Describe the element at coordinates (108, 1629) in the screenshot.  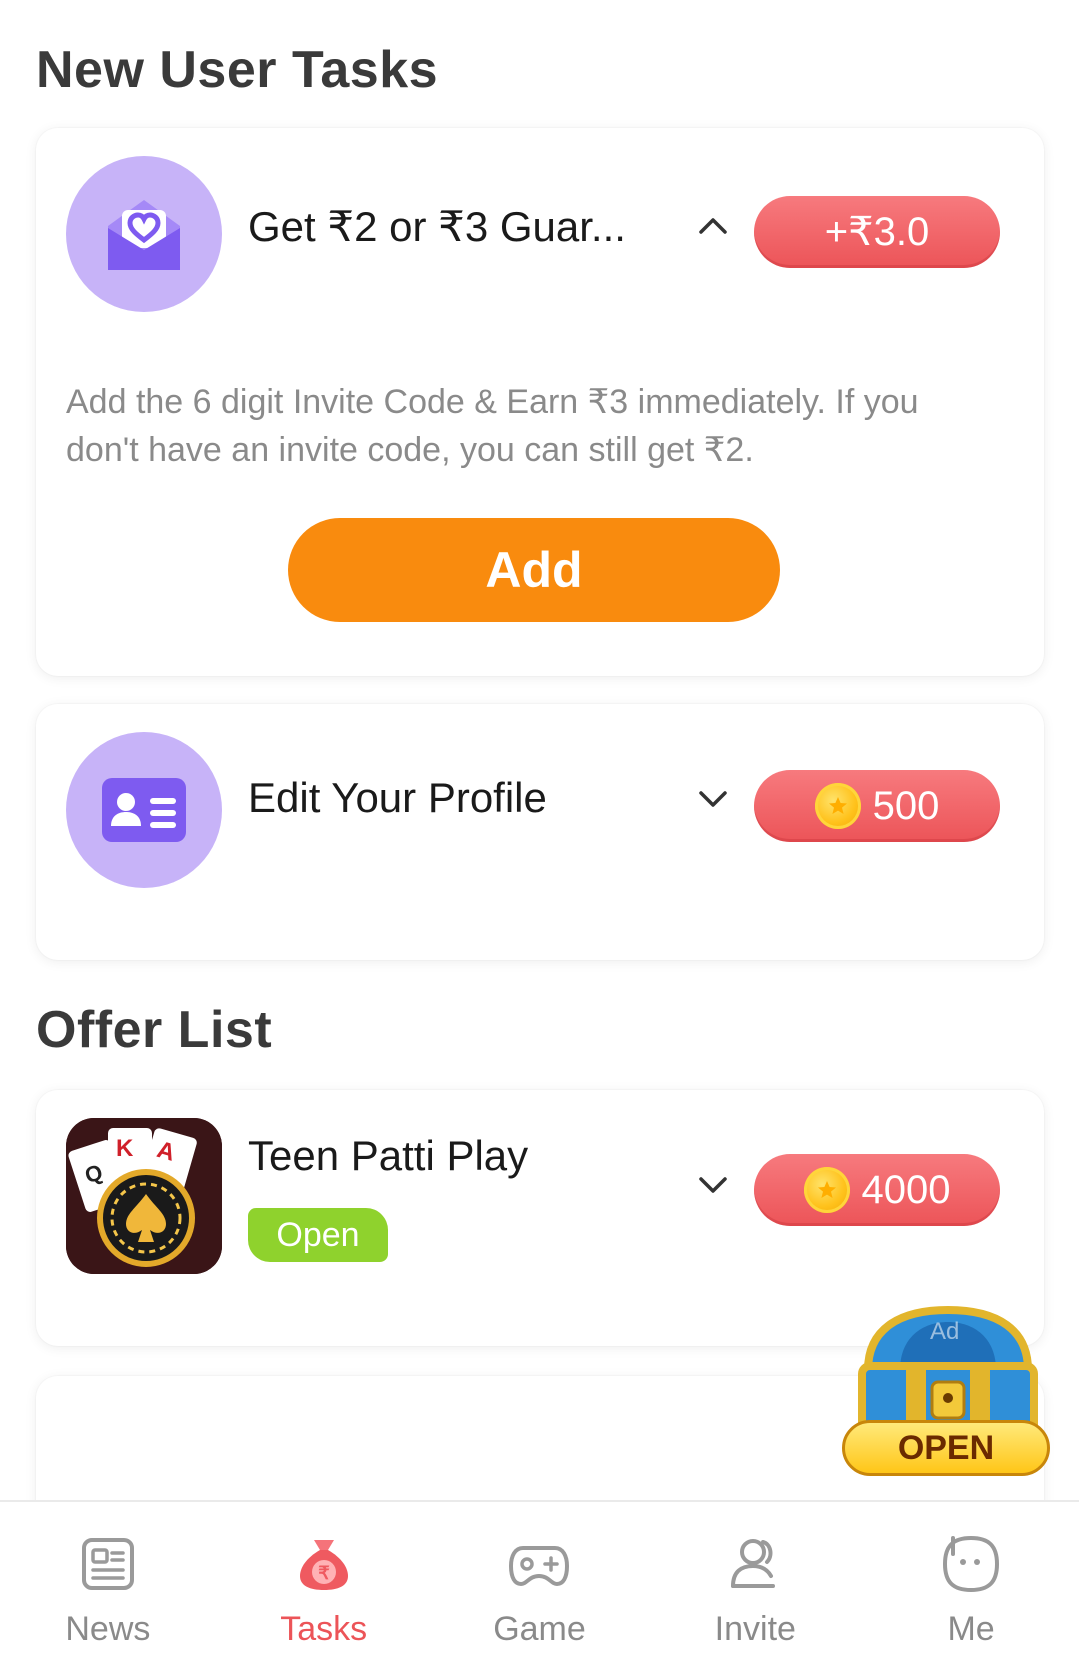
I see `tab-label: News` at that location.